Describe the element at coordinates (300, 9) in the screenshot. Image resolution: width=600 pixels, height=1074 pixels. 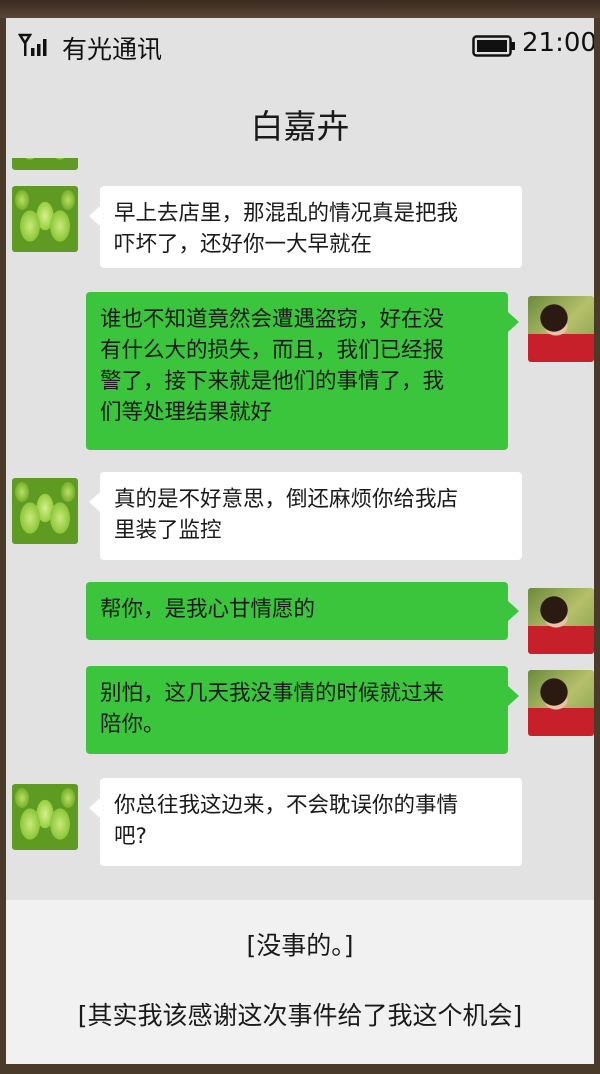
I see `frame-top` at that location.